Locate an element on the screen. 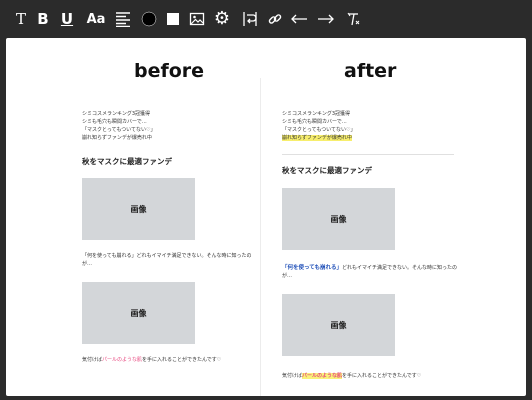 The image size is (532, 400). before-image-placeholder-1: 画像 is located at coordinates (138, 209).